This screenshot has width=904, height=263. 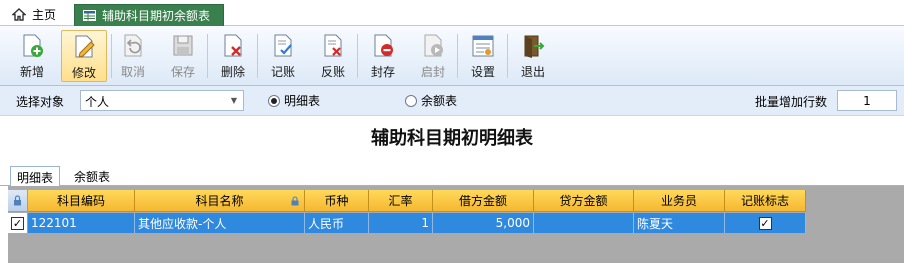 What do you see at coordinates (482, 72) in the screenshot?
I see `settings-button-label: 设置` at bounding box center [482, 72].